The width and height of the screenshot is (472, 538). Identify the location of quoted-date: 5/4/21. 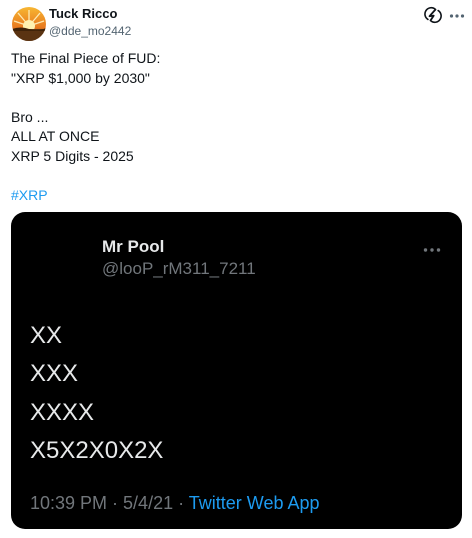
(148, 503).